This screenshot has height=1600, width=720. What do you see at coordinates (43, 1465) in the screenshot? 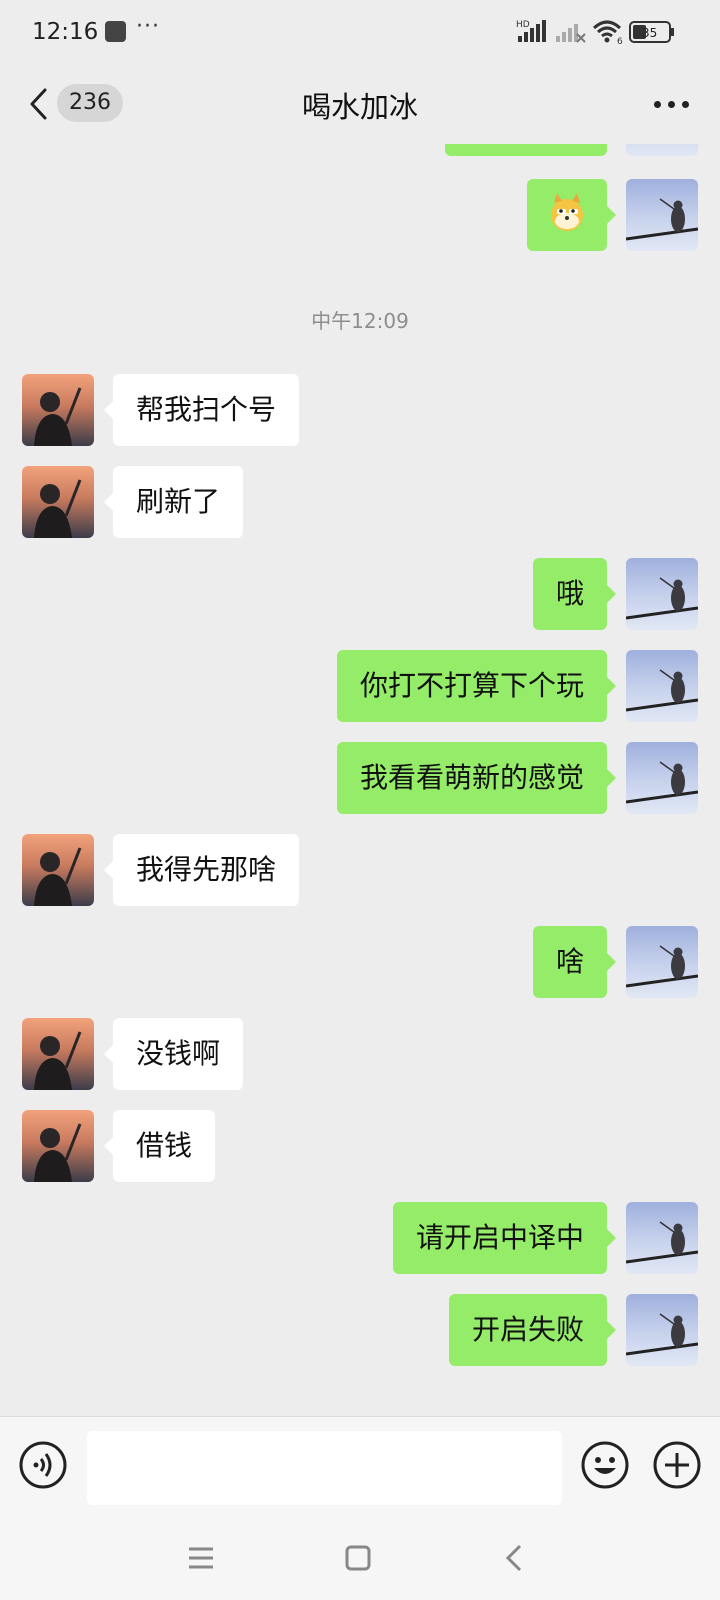
I see `voice-icon` at bounding box center [43, 1465].